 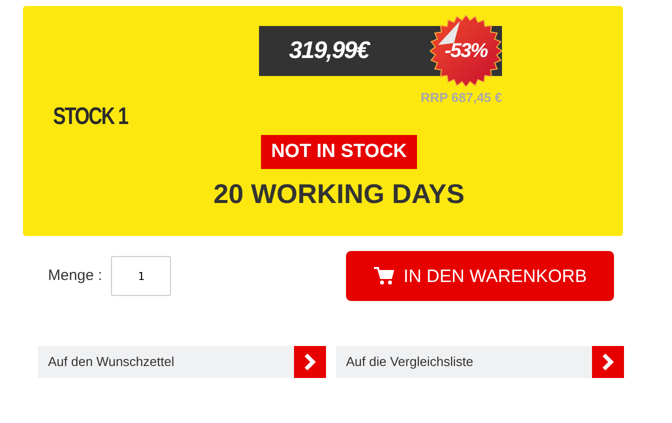 I want to click on list-link: Auf die Vergleichsliste, so click(x=480, y=362).